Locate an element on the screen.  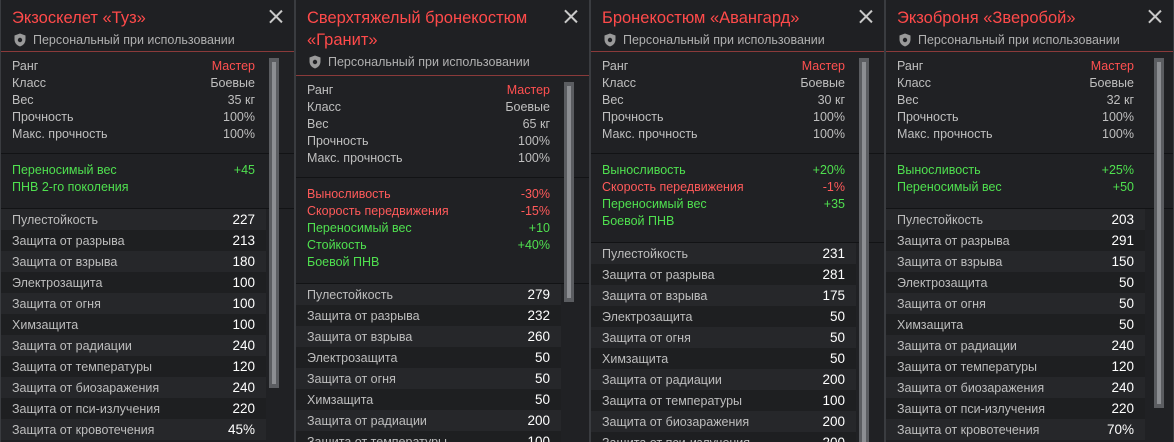
stat-label: Пулестойкость is located at coordinates (350, 294).